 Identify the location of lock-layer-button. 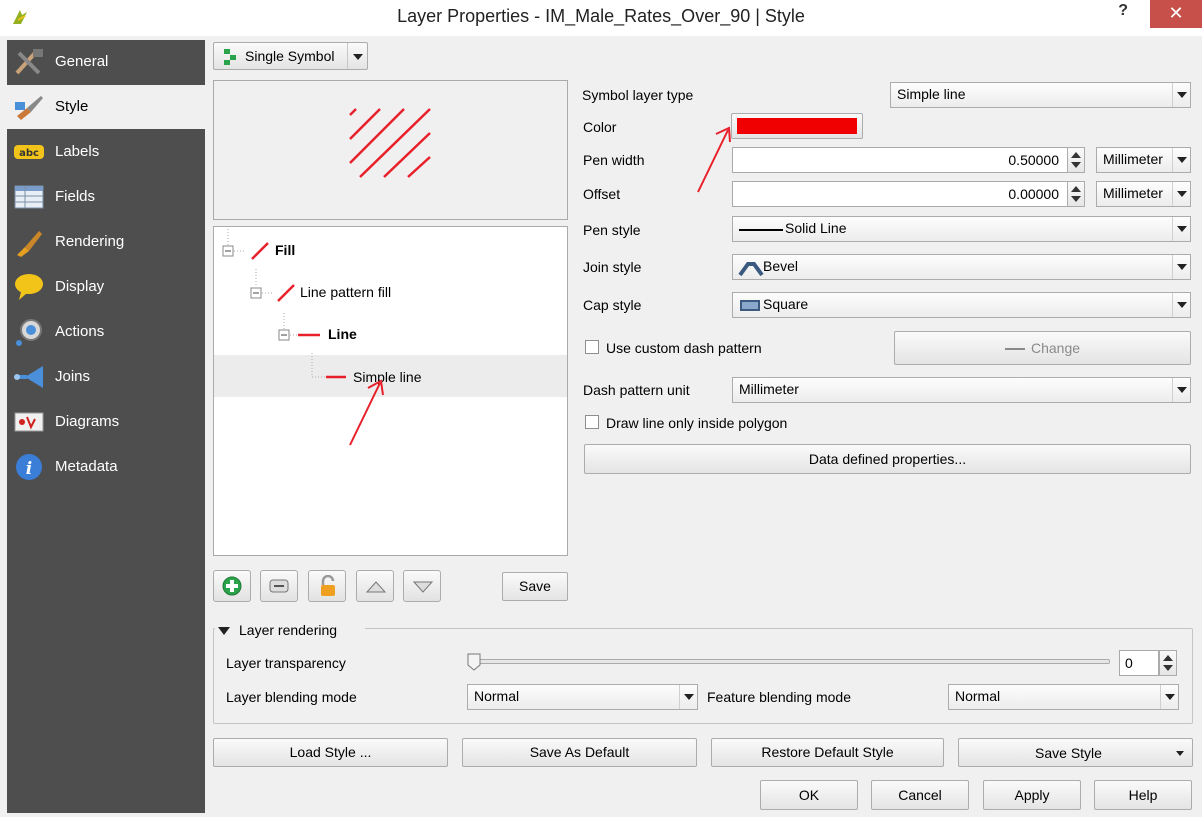
(327, 586).